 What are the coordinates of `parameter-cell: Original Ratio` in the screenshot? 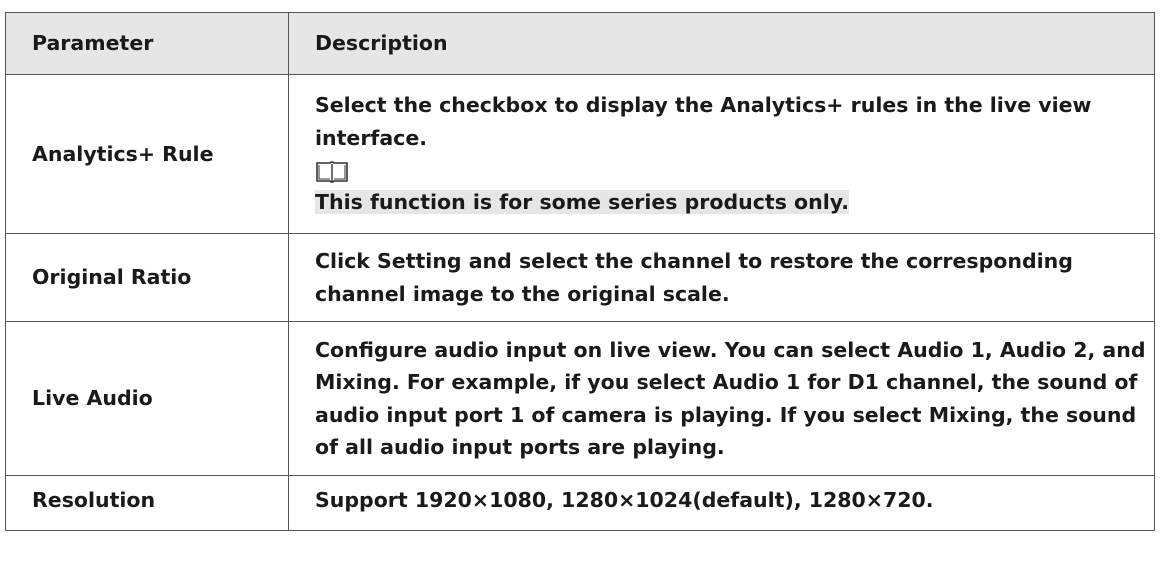 It's located at (147, 277).